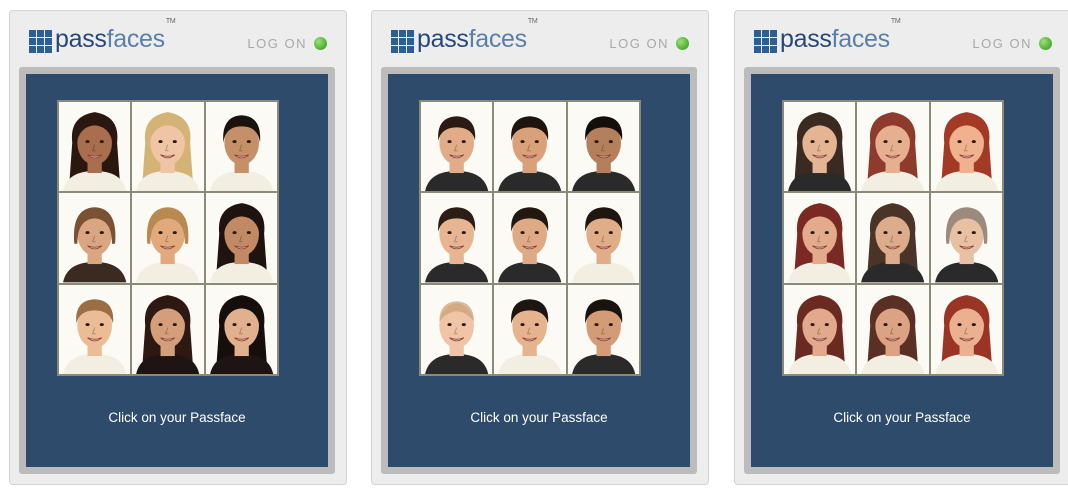 The width and height of the screenshot is (1068, 491). What do you see at coordinates (682, 43) in the screenshot?
I see `green-status-icon` at bounding box center [682, 43].